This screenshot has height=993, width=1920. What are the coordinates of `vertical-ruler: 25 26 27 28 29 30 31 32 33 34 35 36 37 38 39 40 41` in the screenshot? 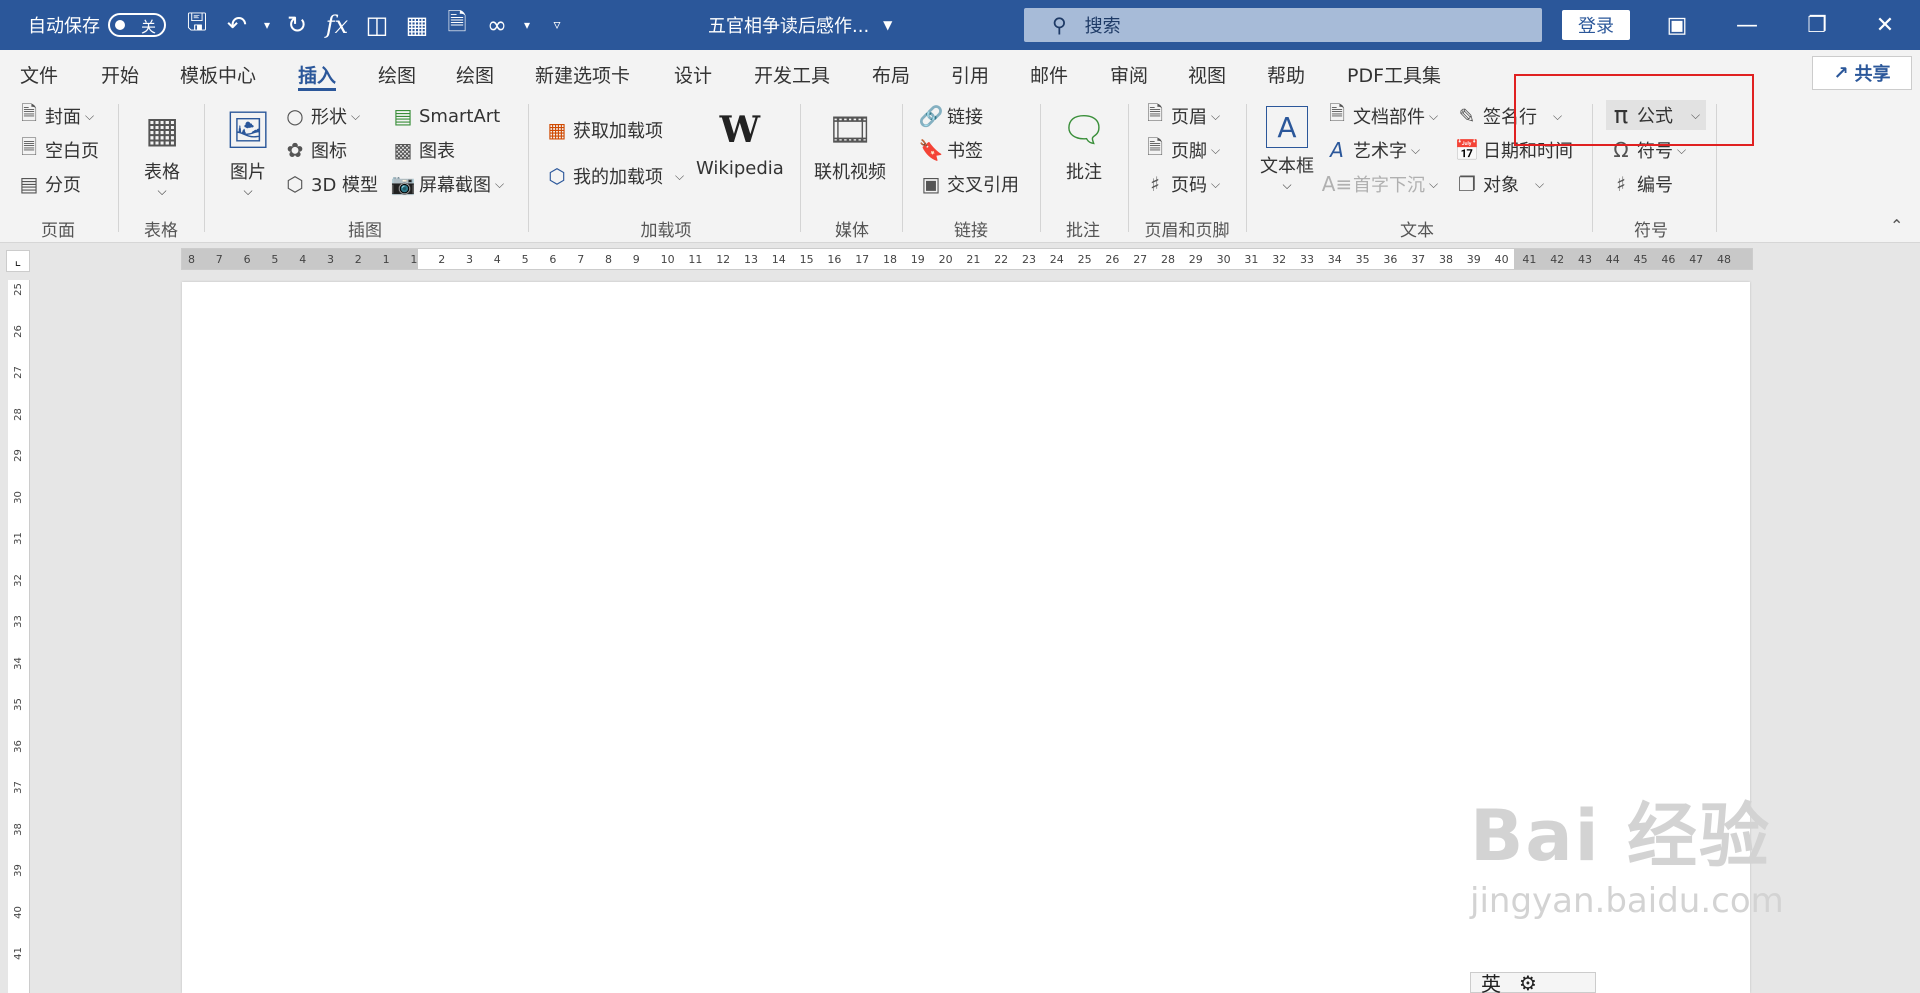 It's located at (19, 636).